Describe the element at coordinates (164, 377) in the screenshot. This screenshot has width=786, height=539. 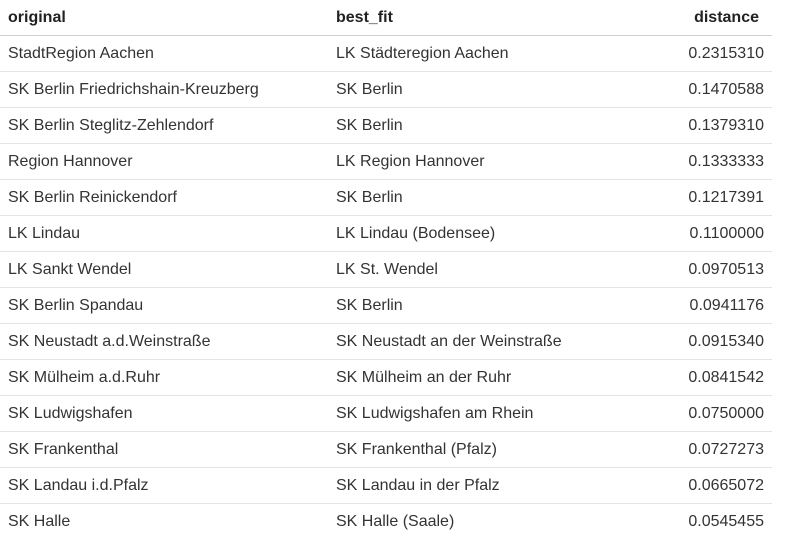
I see `cell-original: SK Mülheim a.d.Ruhr` at that location.